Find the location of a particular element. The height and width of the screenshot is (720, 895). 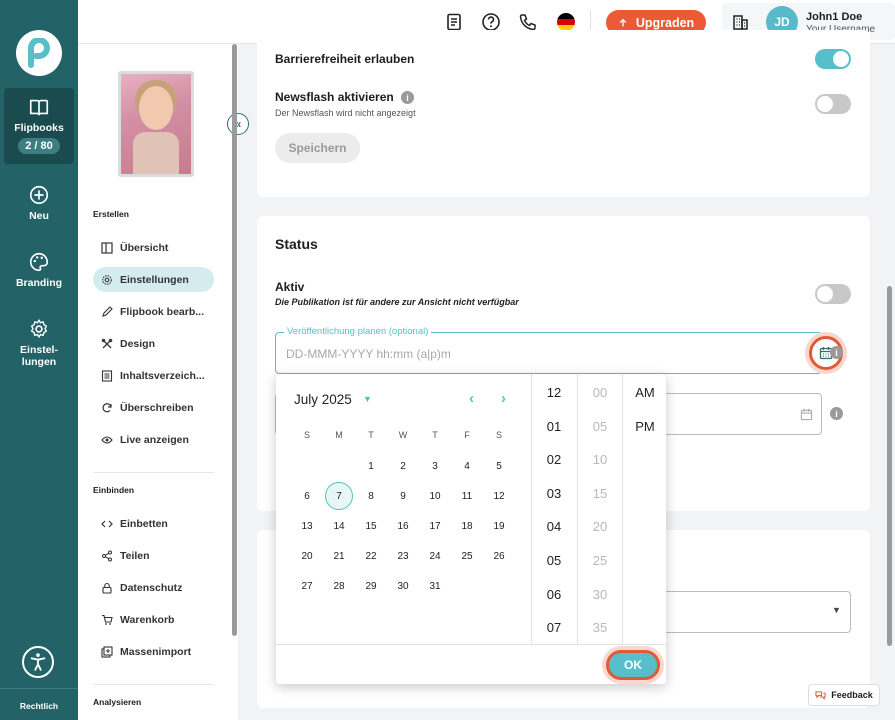

flipbook-thumbnail is located at coordinates (156, 124).